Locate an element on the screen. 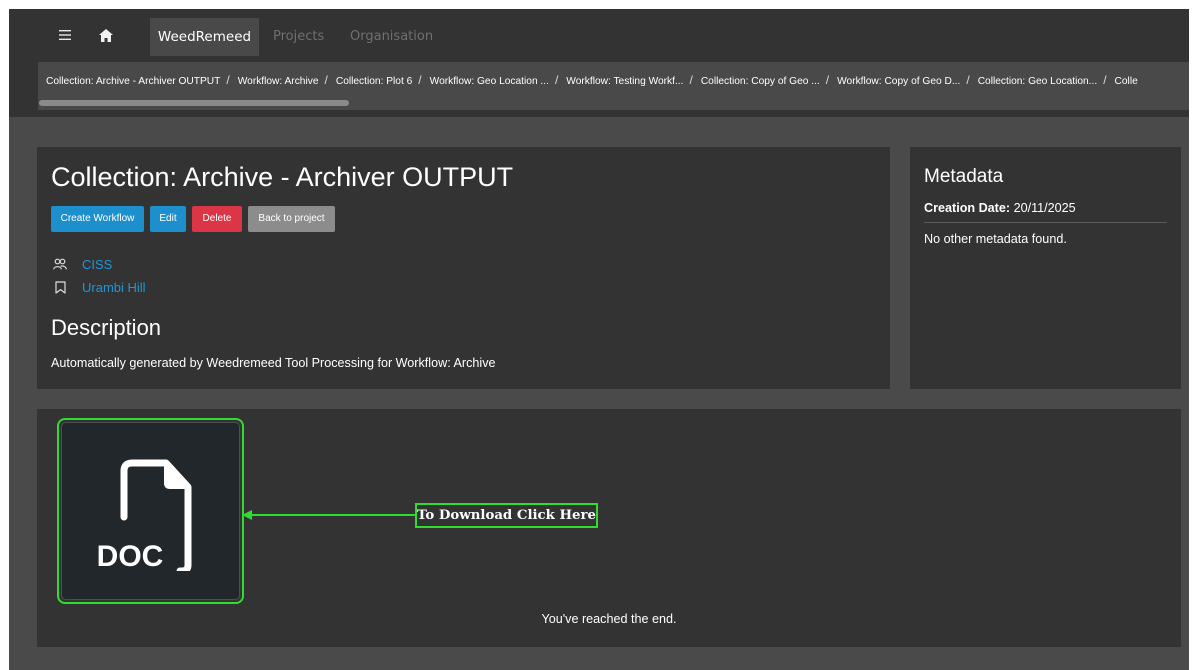  back-to-project-button: Back to project is located at coordinates (291, 219).